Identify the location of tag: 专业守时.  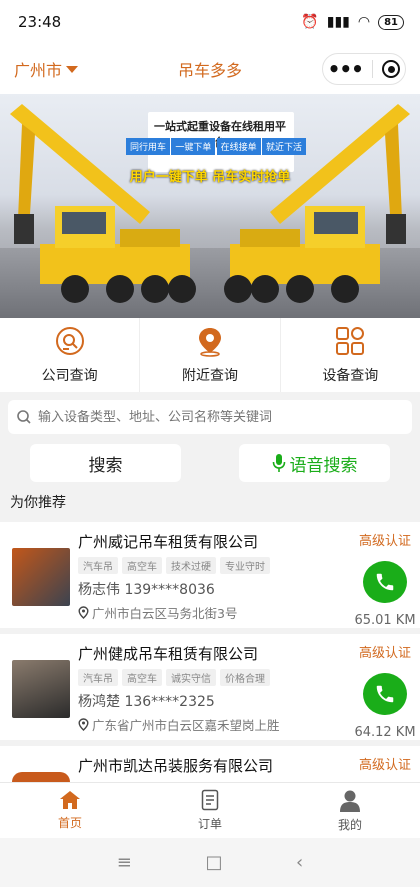
(245, 565).